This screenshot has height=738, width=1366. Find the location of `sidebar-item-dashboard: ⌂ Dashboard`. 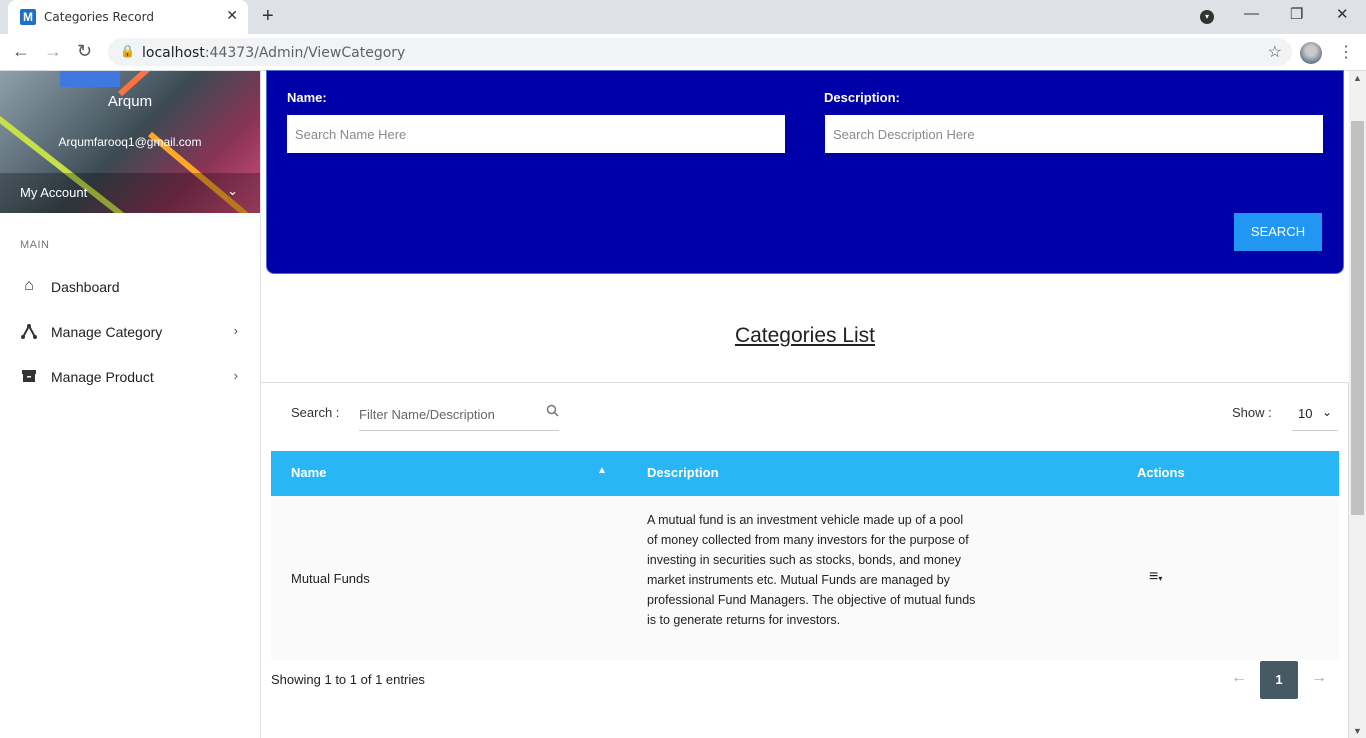

sidebar-item-dashboard: ⌂ Dashboard is located at coordinates (130, 287).